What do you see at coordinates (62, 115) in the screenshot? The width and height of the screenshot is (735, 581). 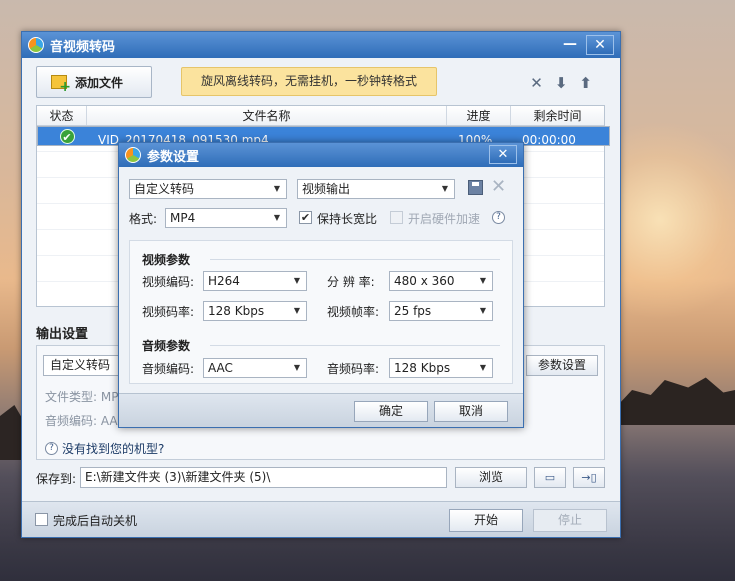 I see `header-status: 状态` at bounding box center [62, 115].